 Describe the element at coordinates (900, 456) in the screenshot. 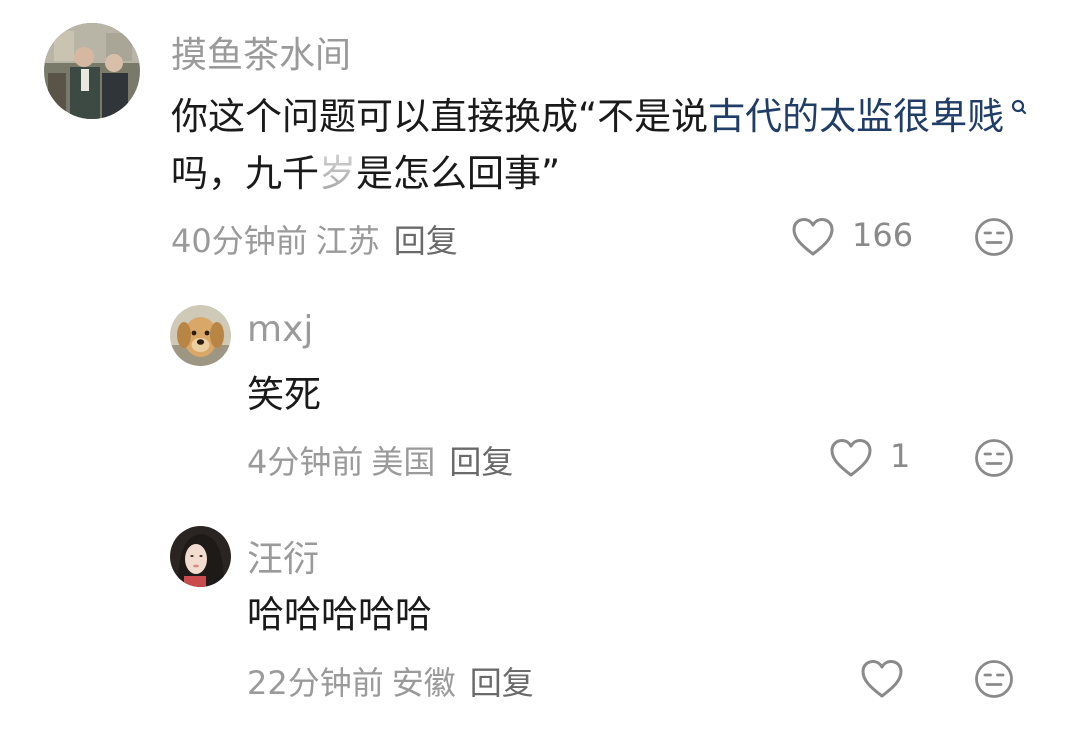

I see `like-count: 1` at that location.